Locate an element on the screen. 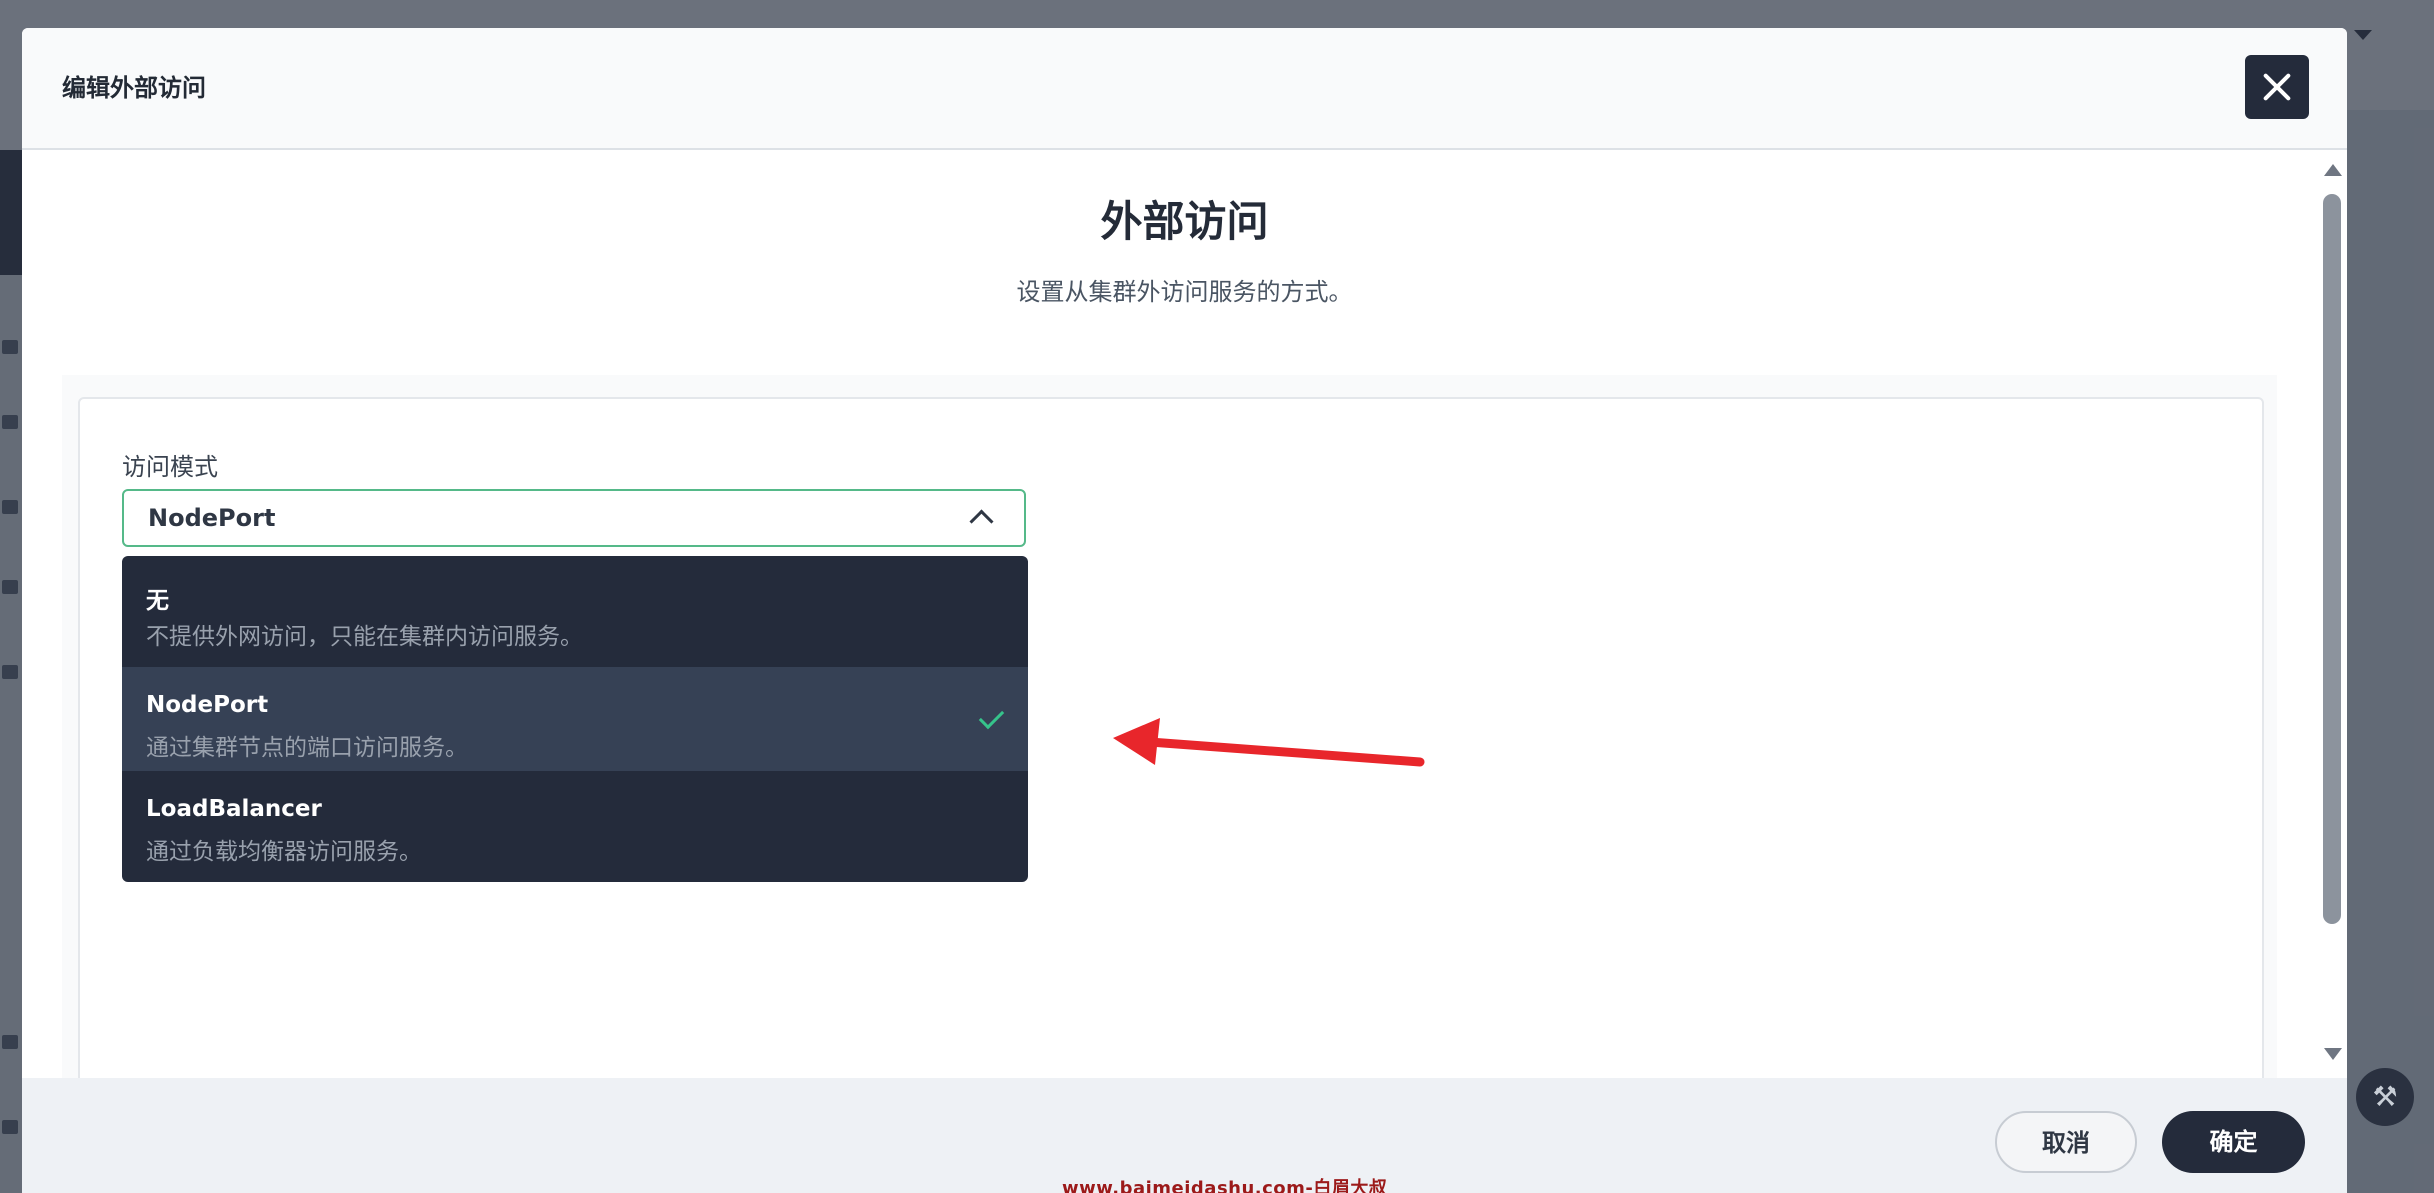  option-loadbalancer: LoadBalancer 通过负载均衡器访问服务。 is located at coordinates (575, 823).